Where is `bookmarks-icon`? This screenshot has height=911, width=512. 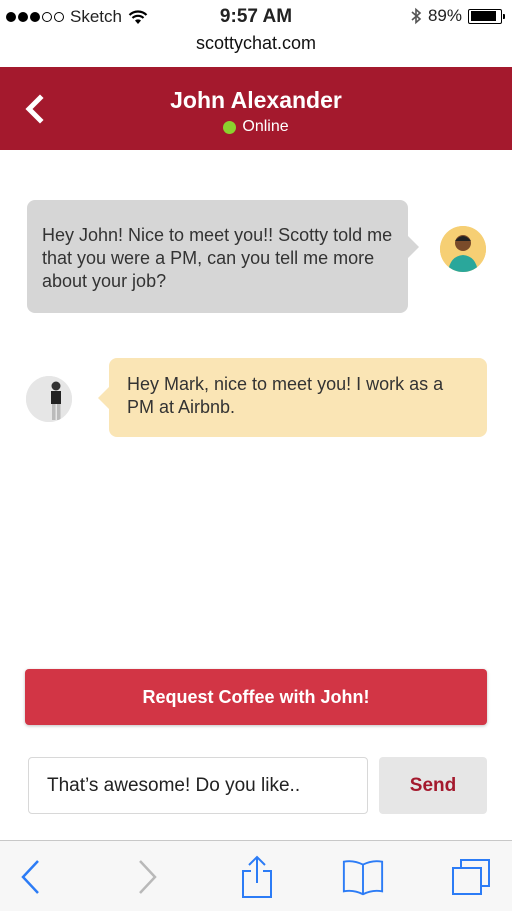 bookmarks-icon is located at coordinates (363, 878).